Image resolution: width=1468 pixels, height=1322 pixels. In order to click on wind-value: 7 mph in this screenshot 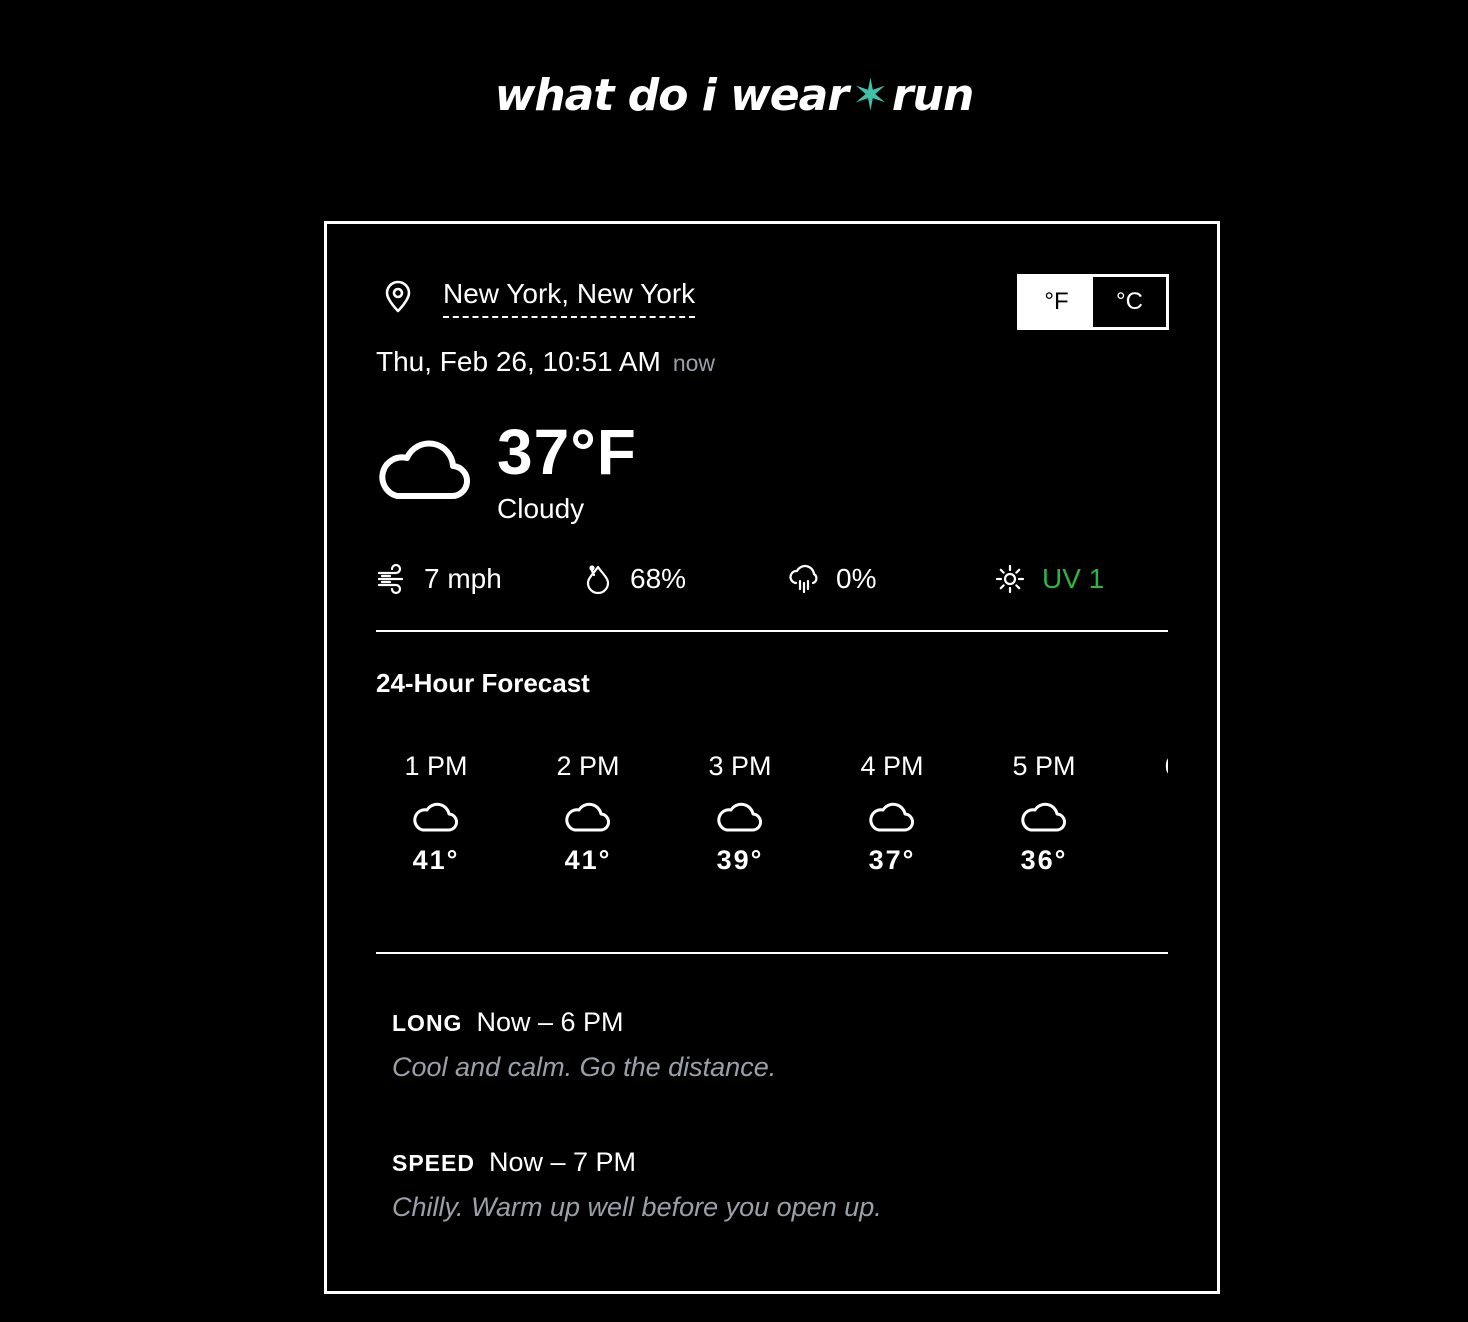, I will do `click(463, 578)`.